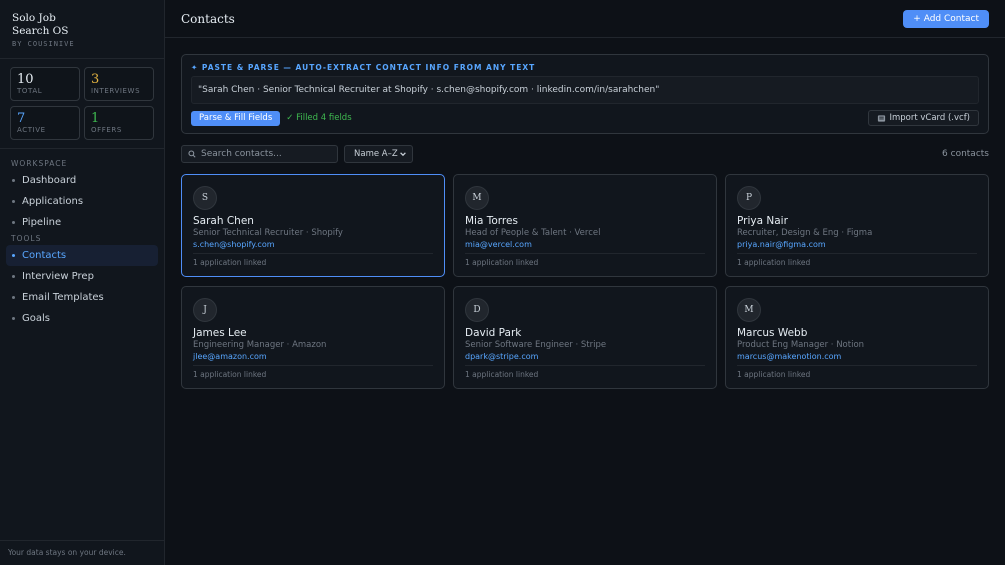 The width and height of the screenshot is (1005, 565). Describe the element at coordinates (82, 318) in the screenshot. I see `sidebar-item-goals: Goals` at that location.